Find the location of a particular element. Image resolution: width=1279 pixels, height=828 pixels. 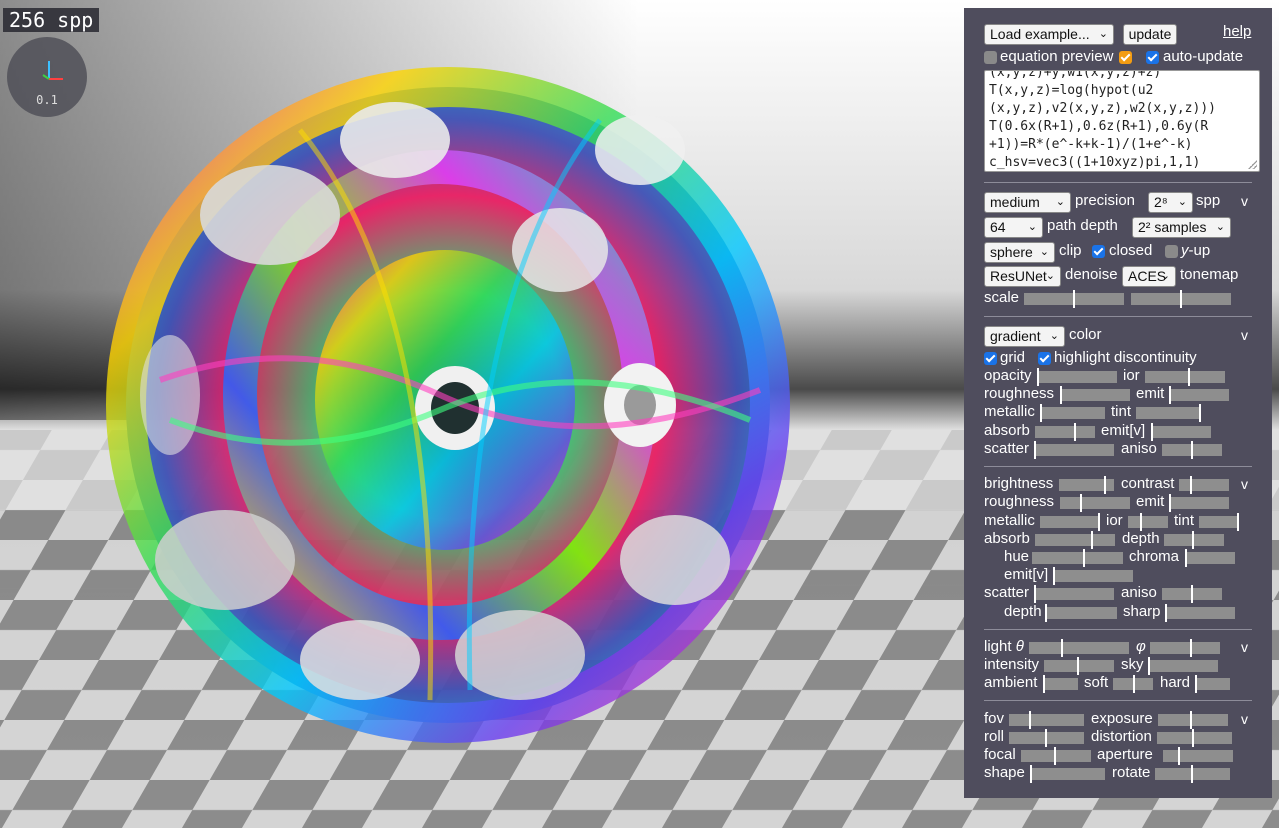

exposure-slider is located at coordinates (1193, 720).